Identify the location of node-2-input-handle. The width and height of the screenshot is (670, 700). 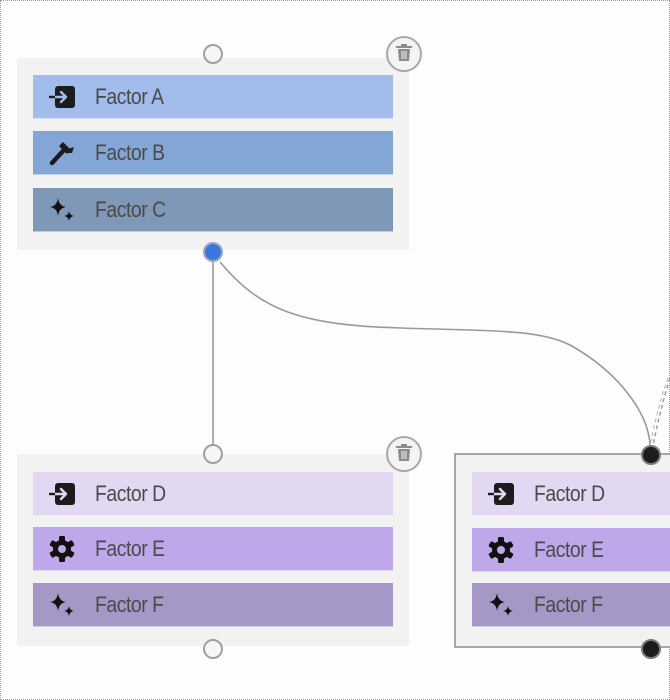
(213, 454).